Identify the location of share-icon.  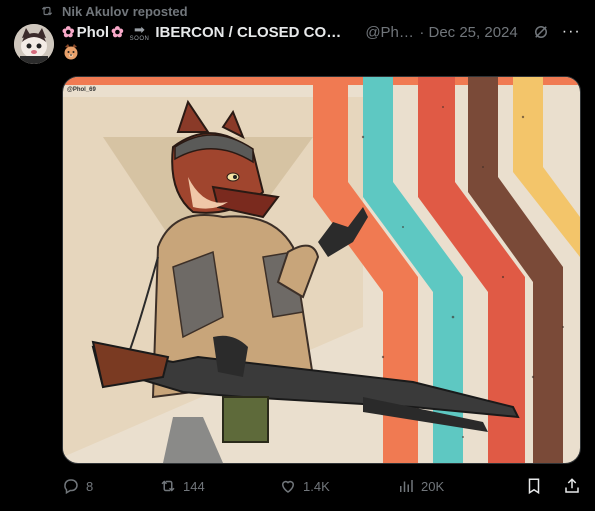
(572, 486).